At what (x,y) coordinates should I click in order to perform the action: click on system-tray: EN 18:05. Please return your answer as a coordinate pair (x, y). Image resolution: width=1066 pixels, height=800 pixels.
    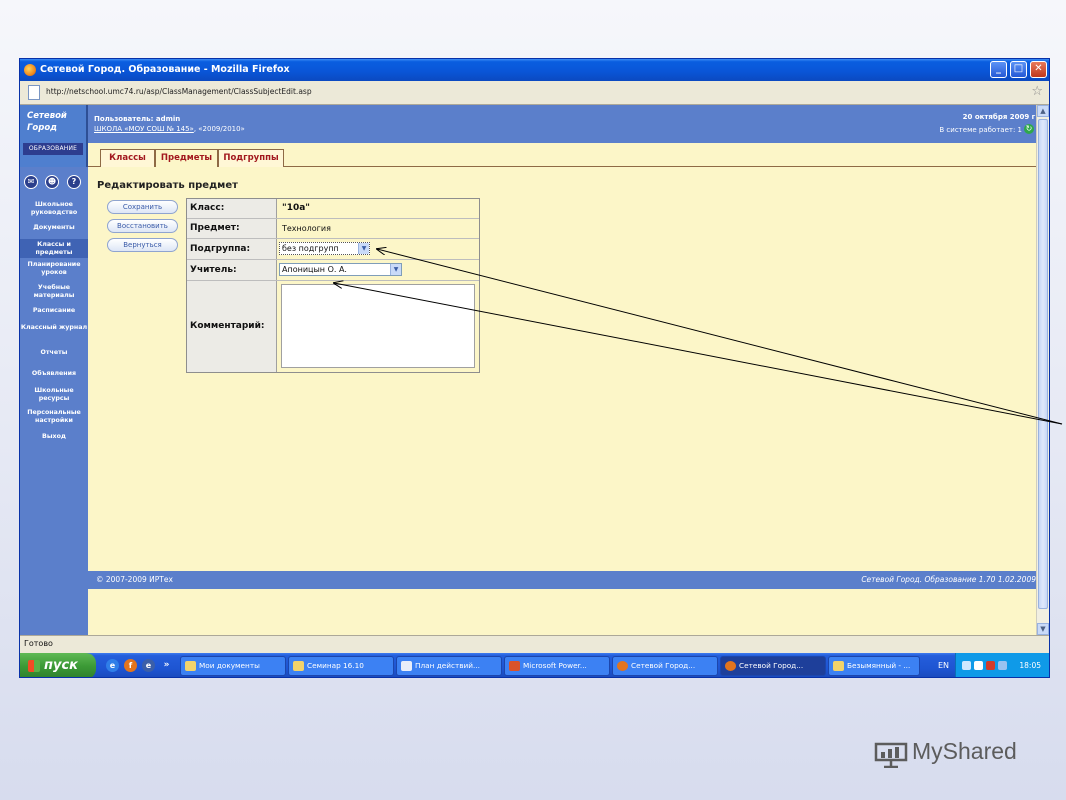
    Looking at the image, I should click on (993, 665).